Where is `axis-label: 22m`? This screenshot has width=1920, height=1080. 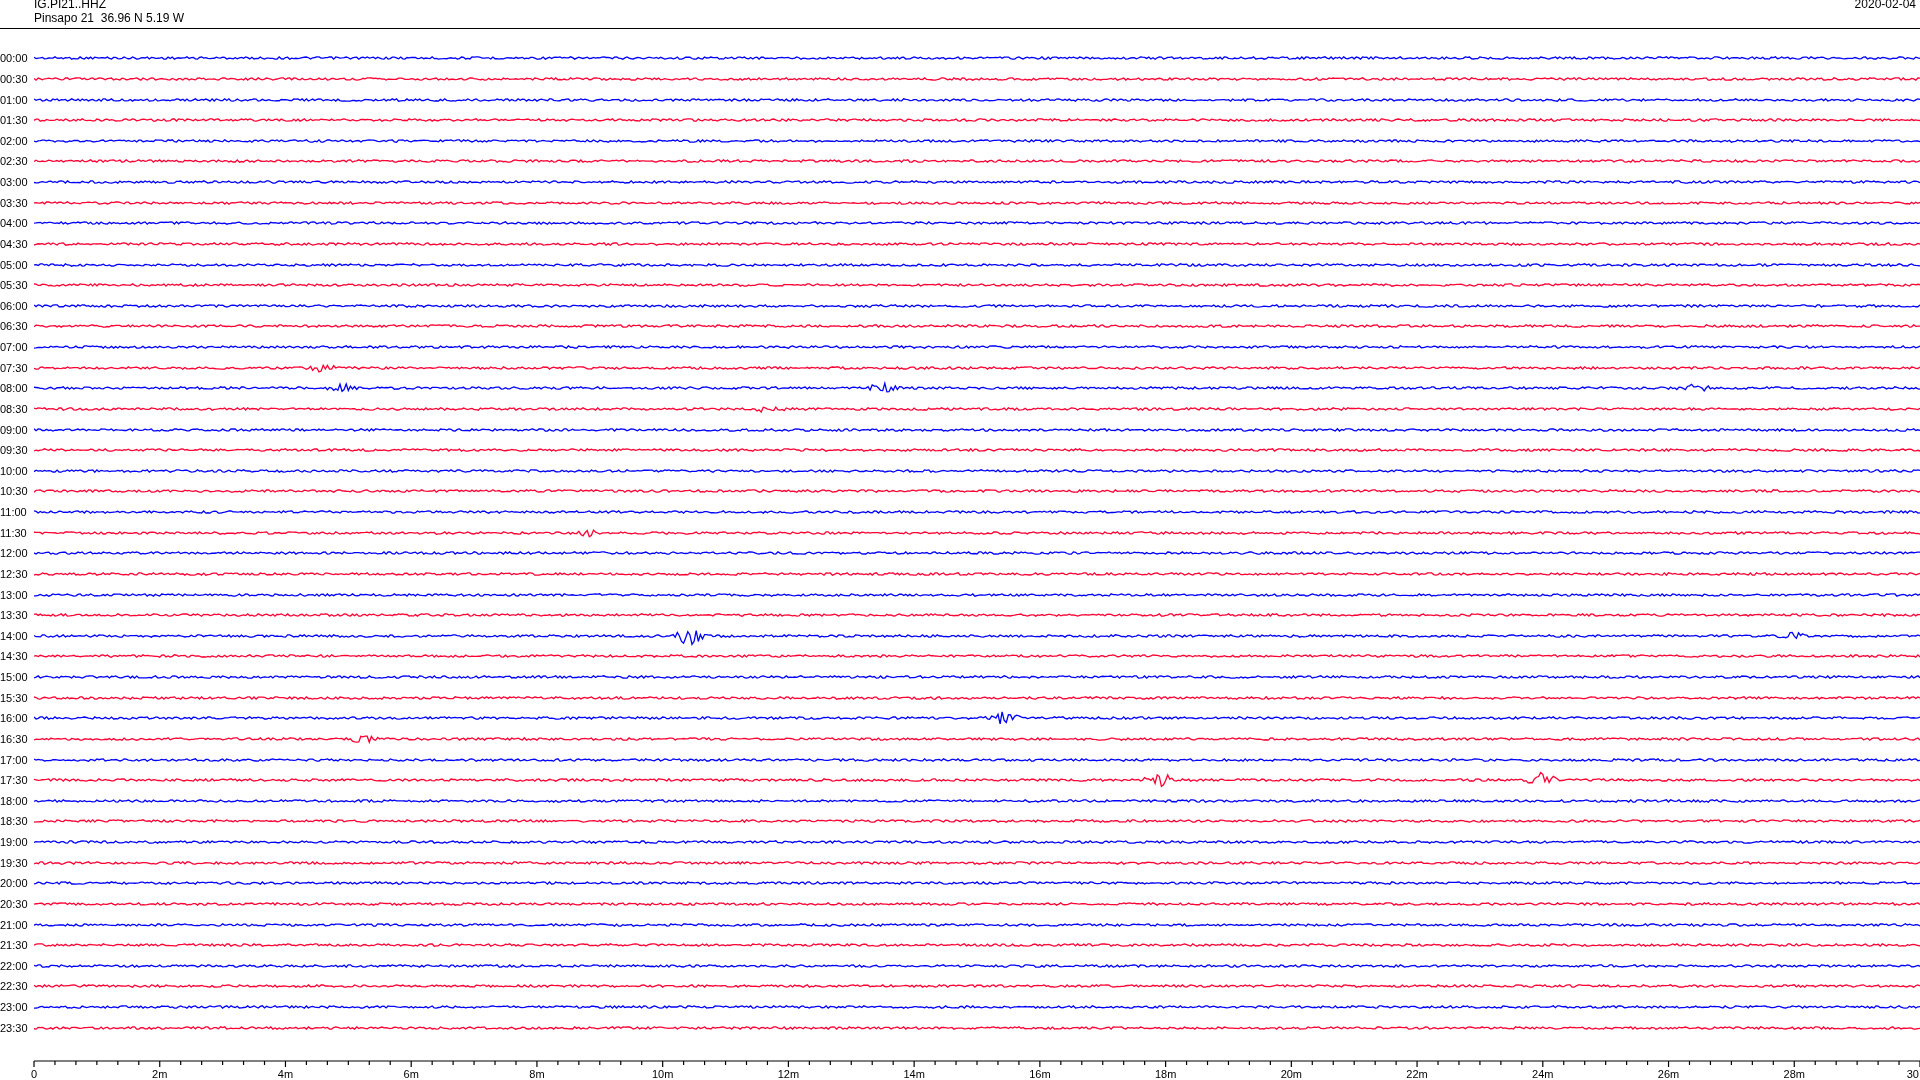 axis-label: 22m is located at coordinates (1417, 1074).